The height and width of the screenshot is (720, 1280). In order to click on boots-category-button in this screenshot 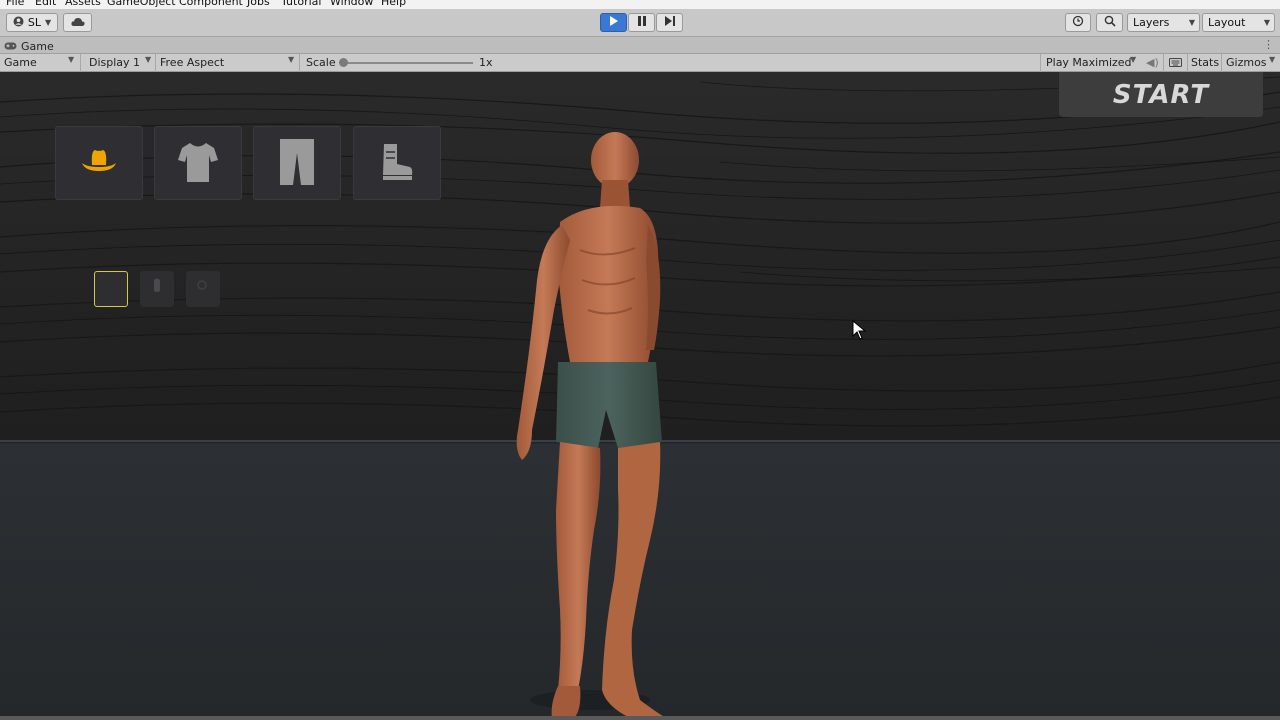, I will do `click(397, 163)`.